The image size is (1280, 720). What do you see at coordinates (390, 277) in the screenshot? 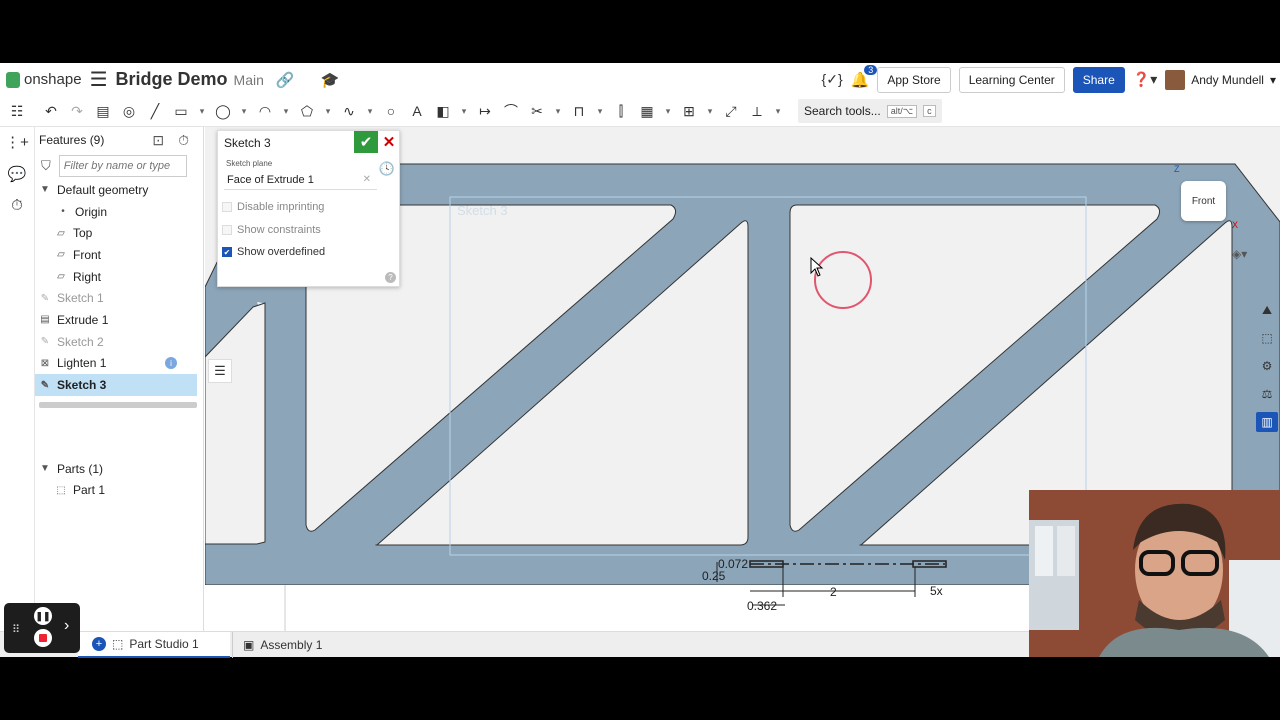
I see `help-icon: ?` at bounding box center [390, 277].